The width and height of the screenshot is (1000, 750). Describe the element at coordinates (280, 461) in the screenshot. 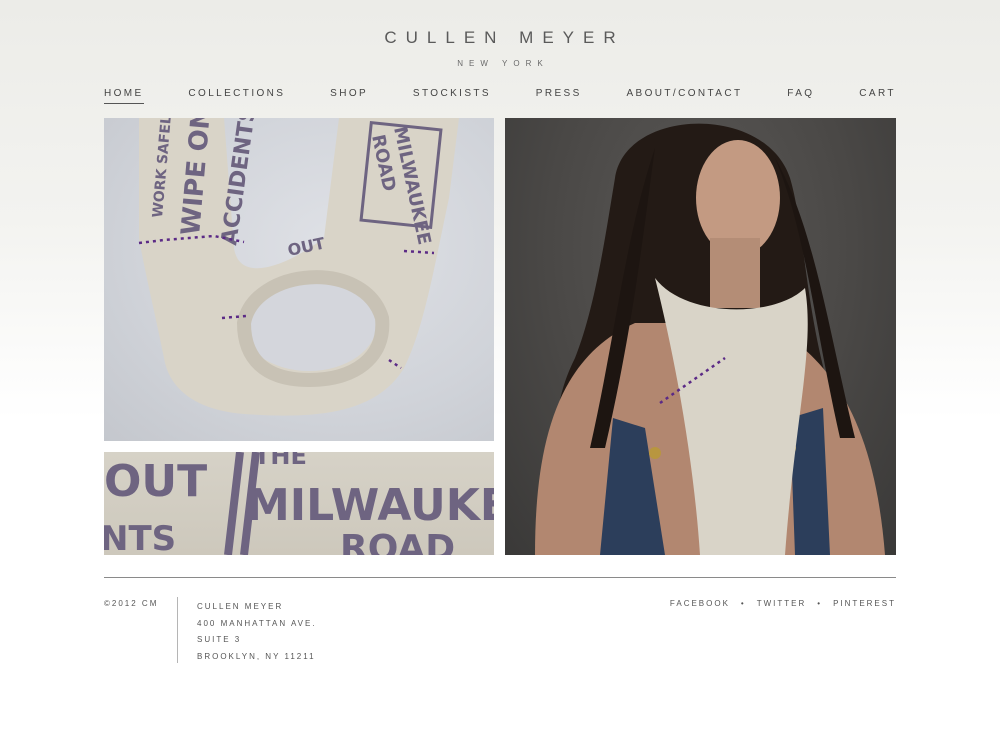

I see `detail-print-line: THE` at that location.